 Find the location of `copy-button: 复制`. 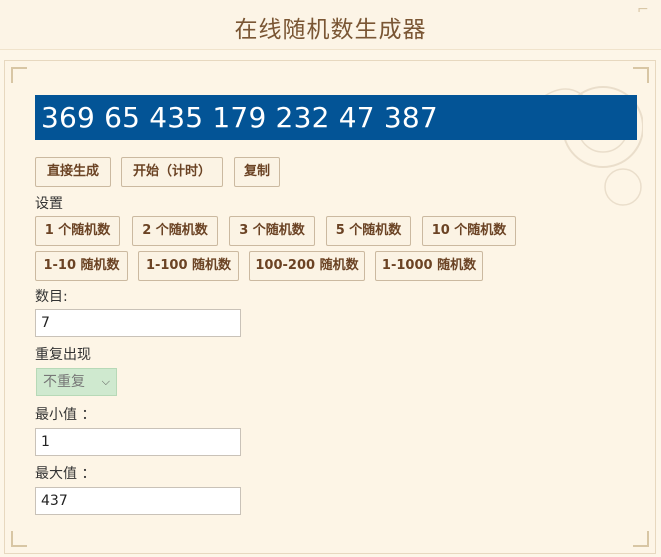

copy-button: 复制 is located at coordinates (257, 172).